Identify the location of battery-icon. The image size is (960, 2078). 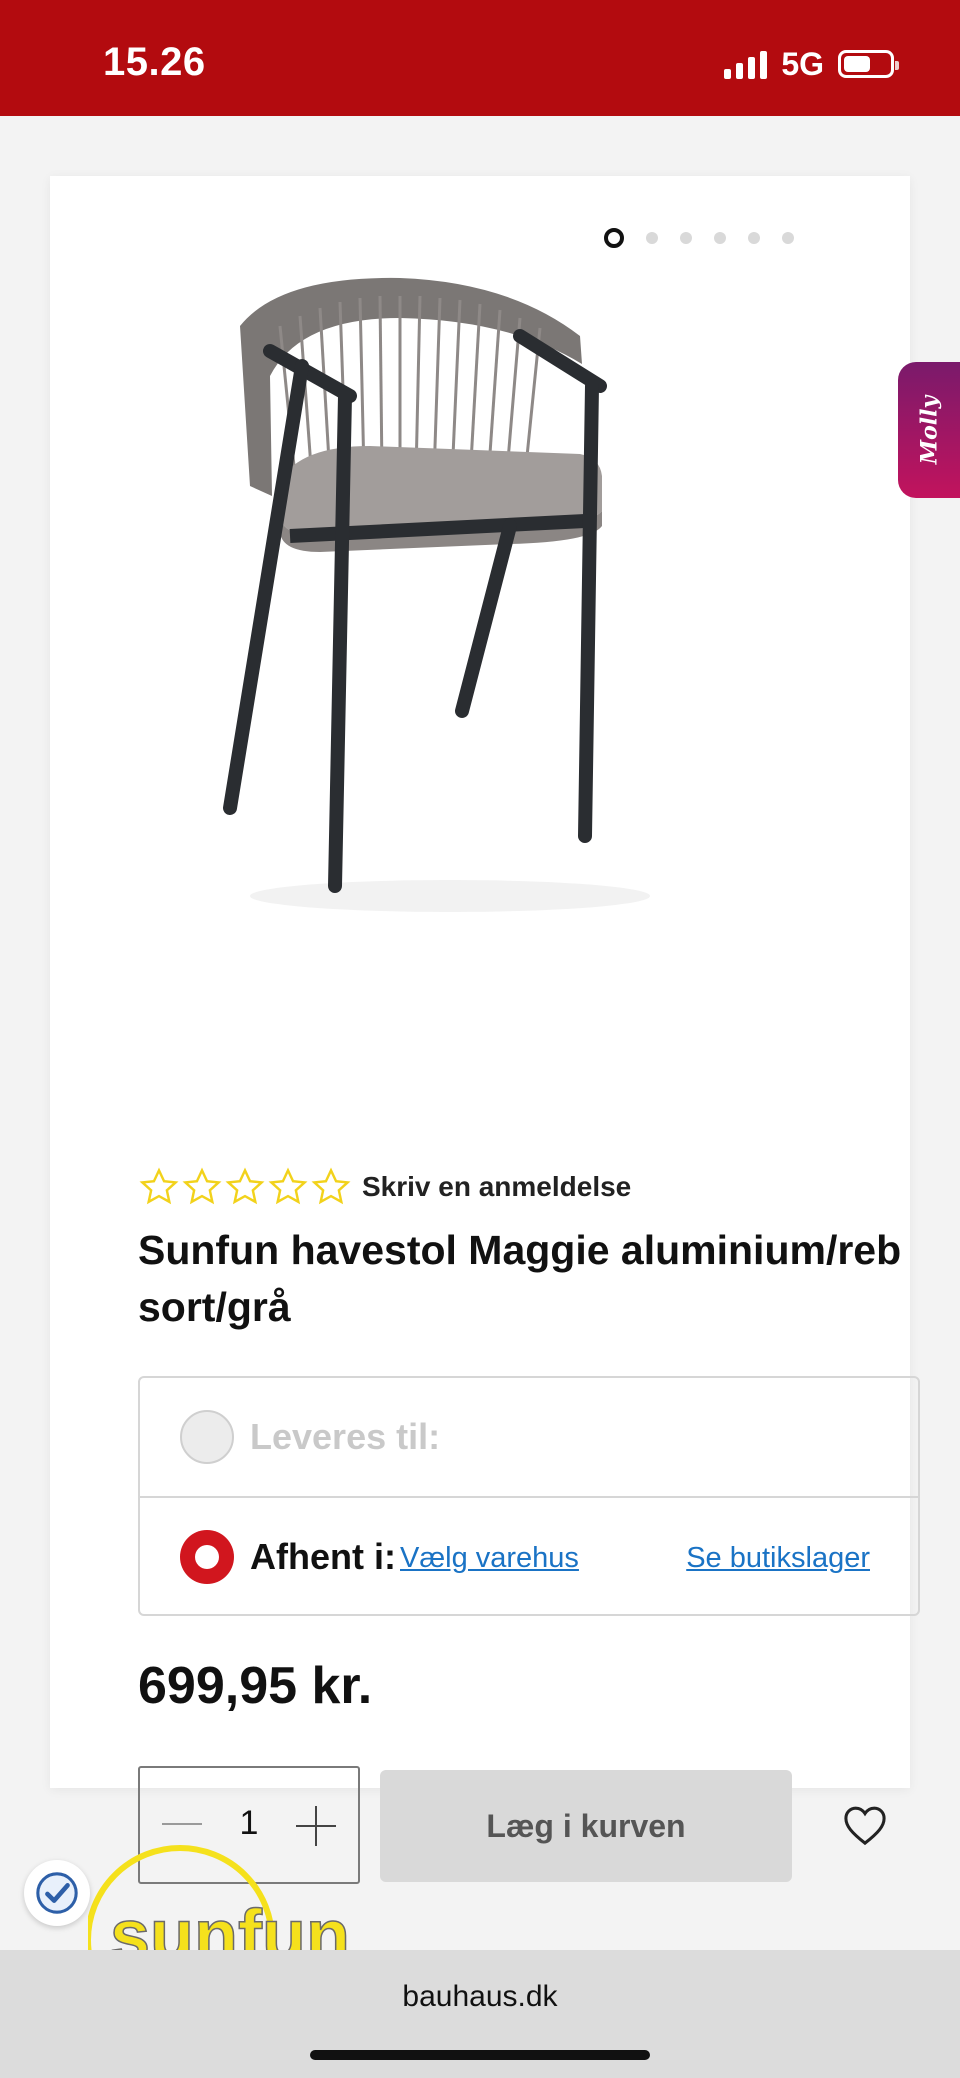
(868, 64).